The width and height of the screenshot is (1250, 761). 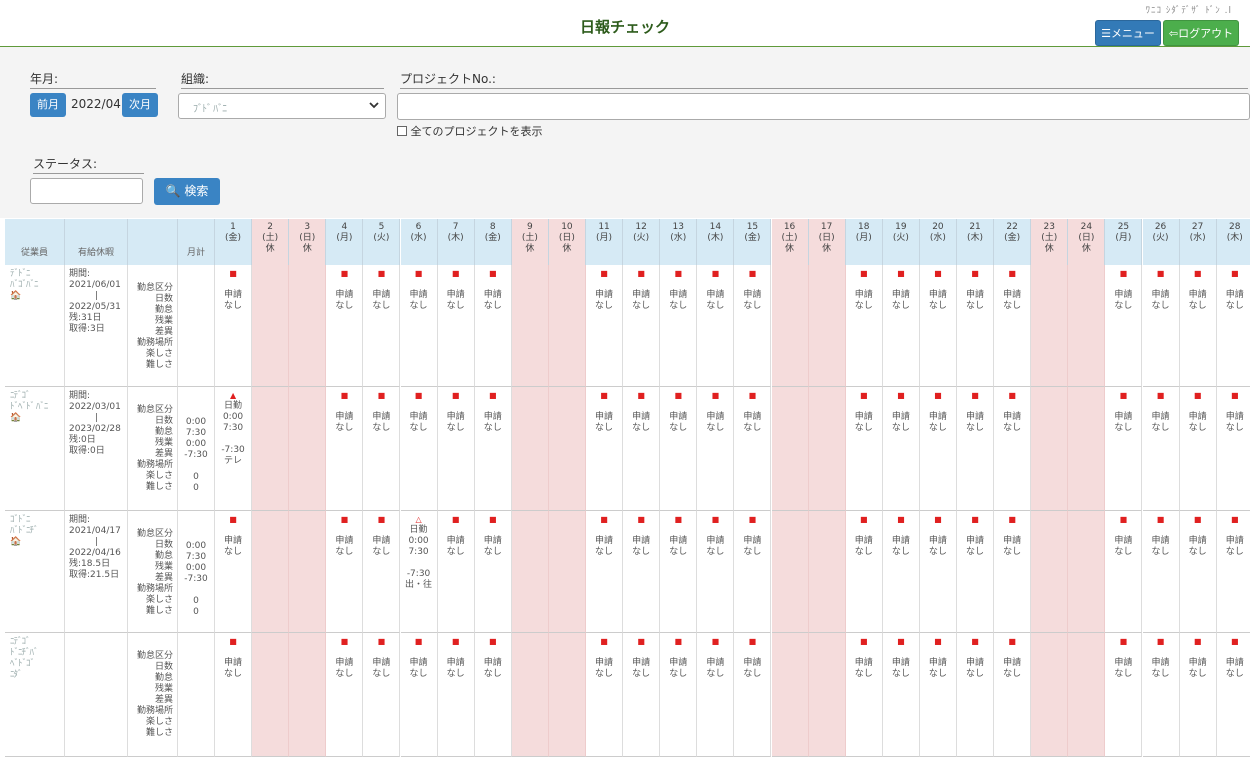 What do you see at coordinates (80, 396) in the screenshot?
I see `leave-line: 期間:` at bounding box center [80, 396].